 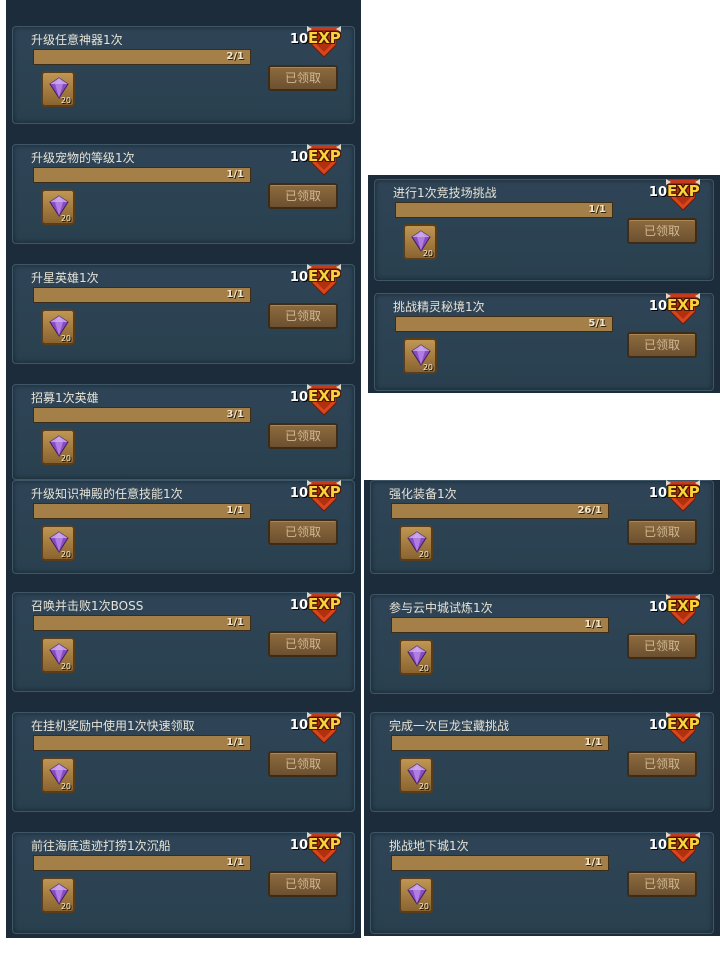 I want to click on progress-text: 2/1, so click(x=235, y=56).